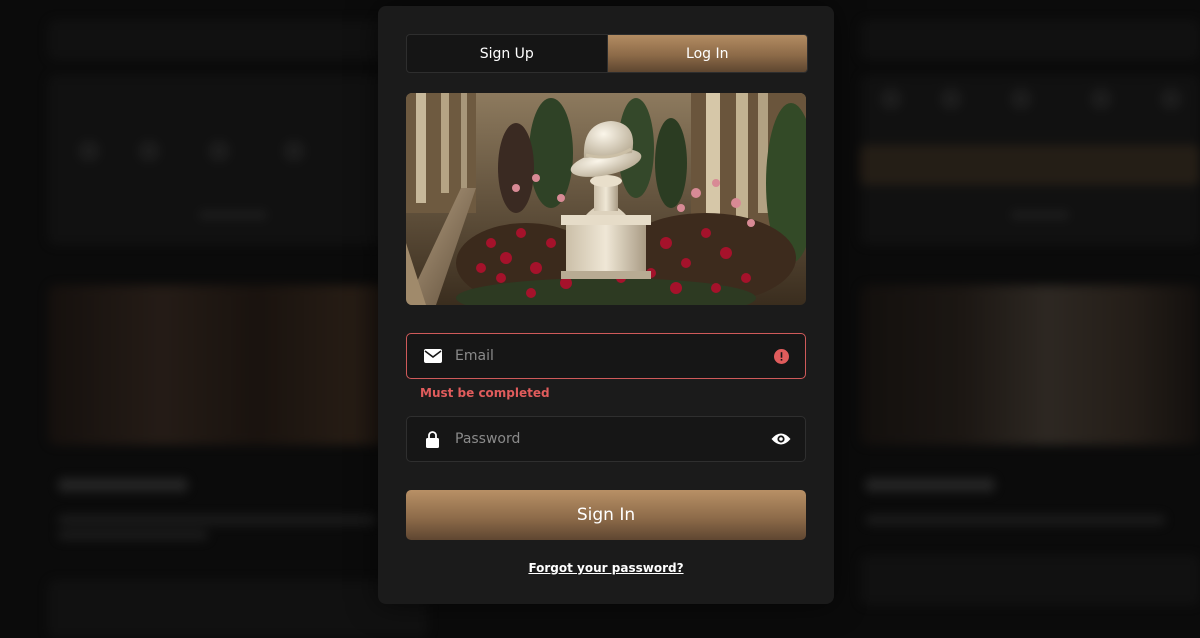 Image resolution: width=1200 pixels, height=638 pixels. I want to click on hero-image, so click(606, 199).